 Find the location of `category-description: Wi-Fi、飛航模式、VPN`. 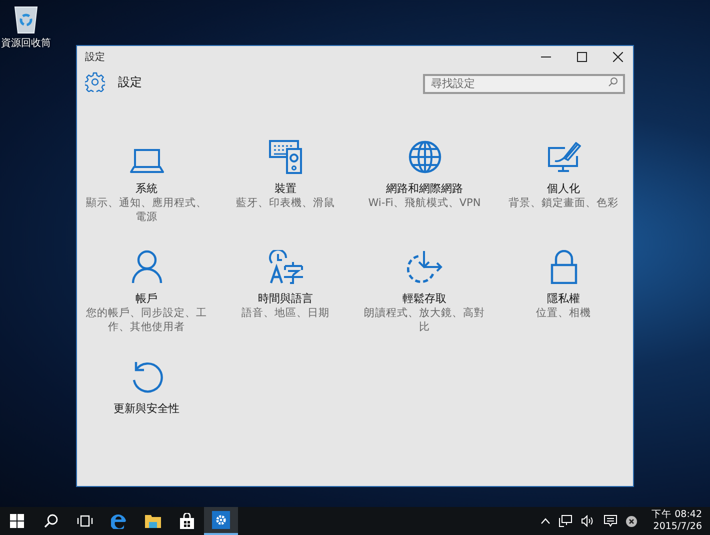

category-description: Wi-Fi、飛航模式、VPN is located at coordinates (424, 203).